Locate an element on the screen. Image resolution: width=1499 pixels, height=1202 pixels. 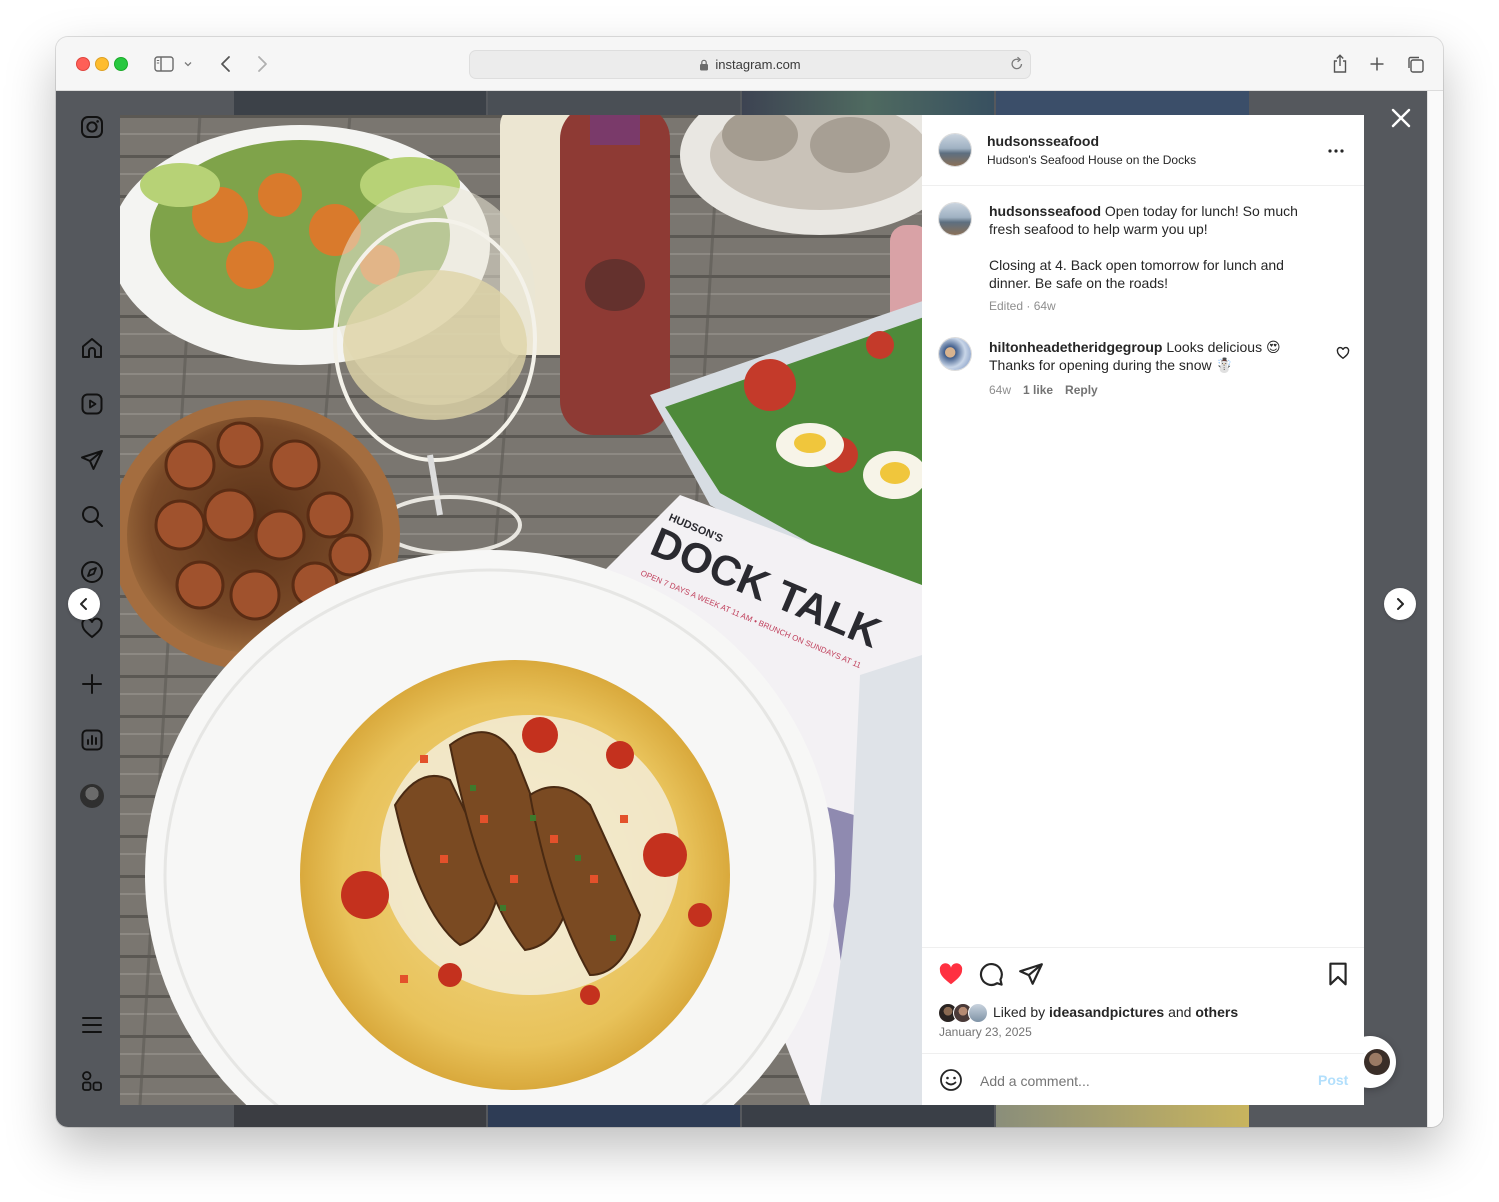
save-bookmark-icon is located at coordinates (1338, 974).